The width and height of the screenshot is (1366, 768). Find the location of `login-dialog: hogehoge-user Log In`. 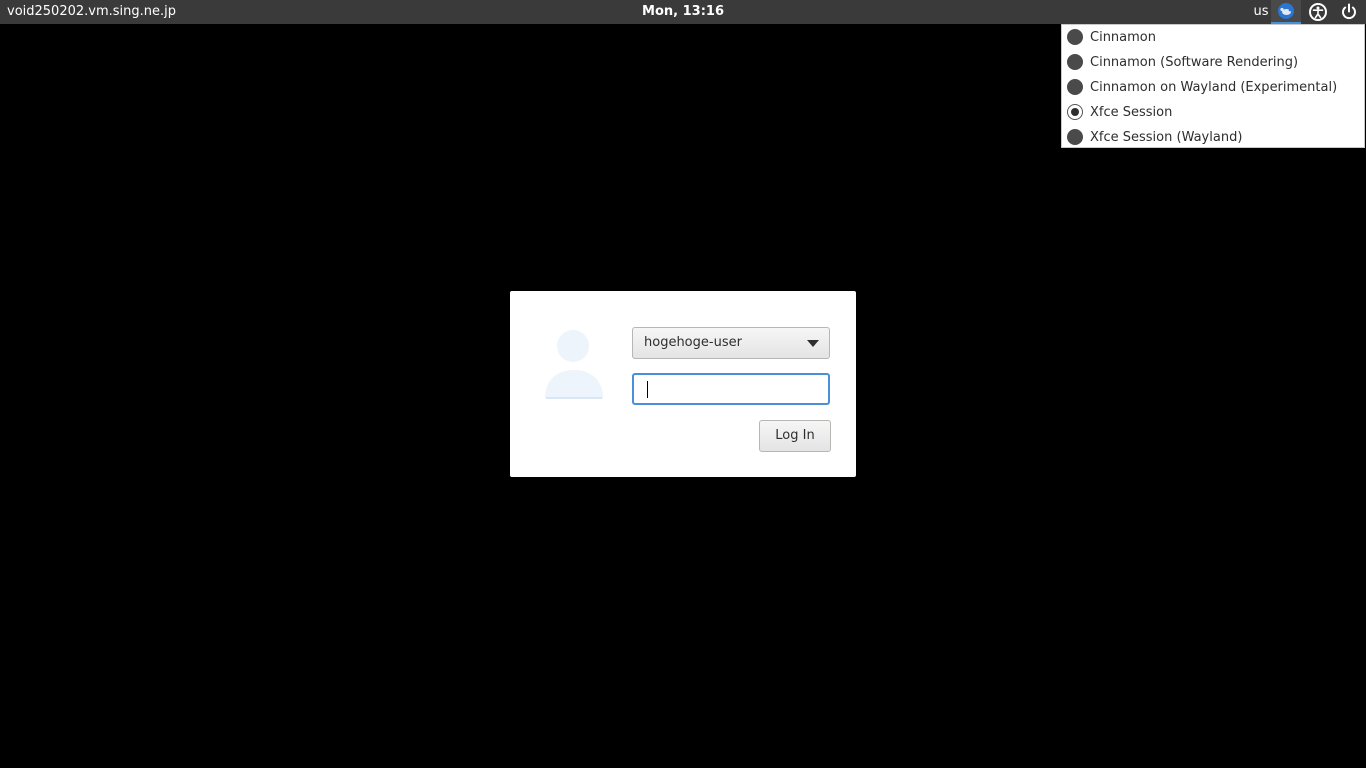

login-dialog: hogehoge-user Log In is located at coordinates (683, 384).